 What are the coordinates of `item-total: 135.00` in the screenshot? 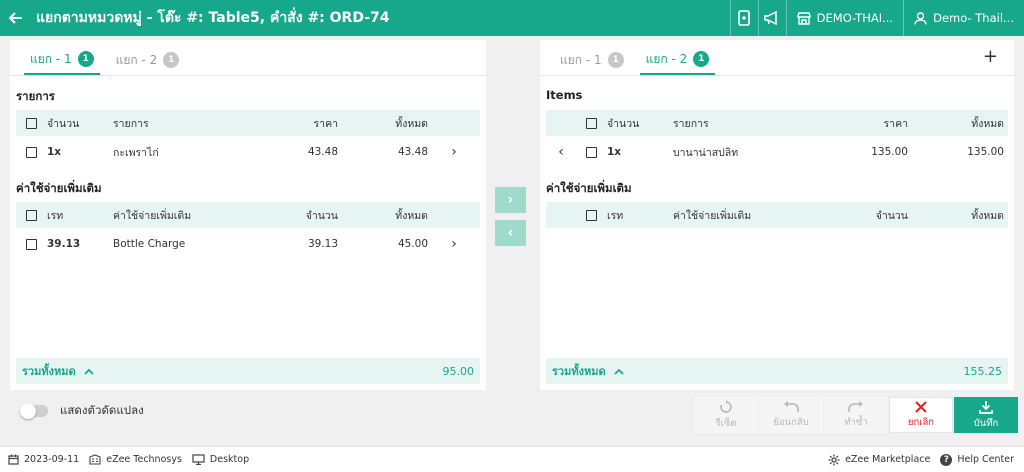 It's located at (985, 152).